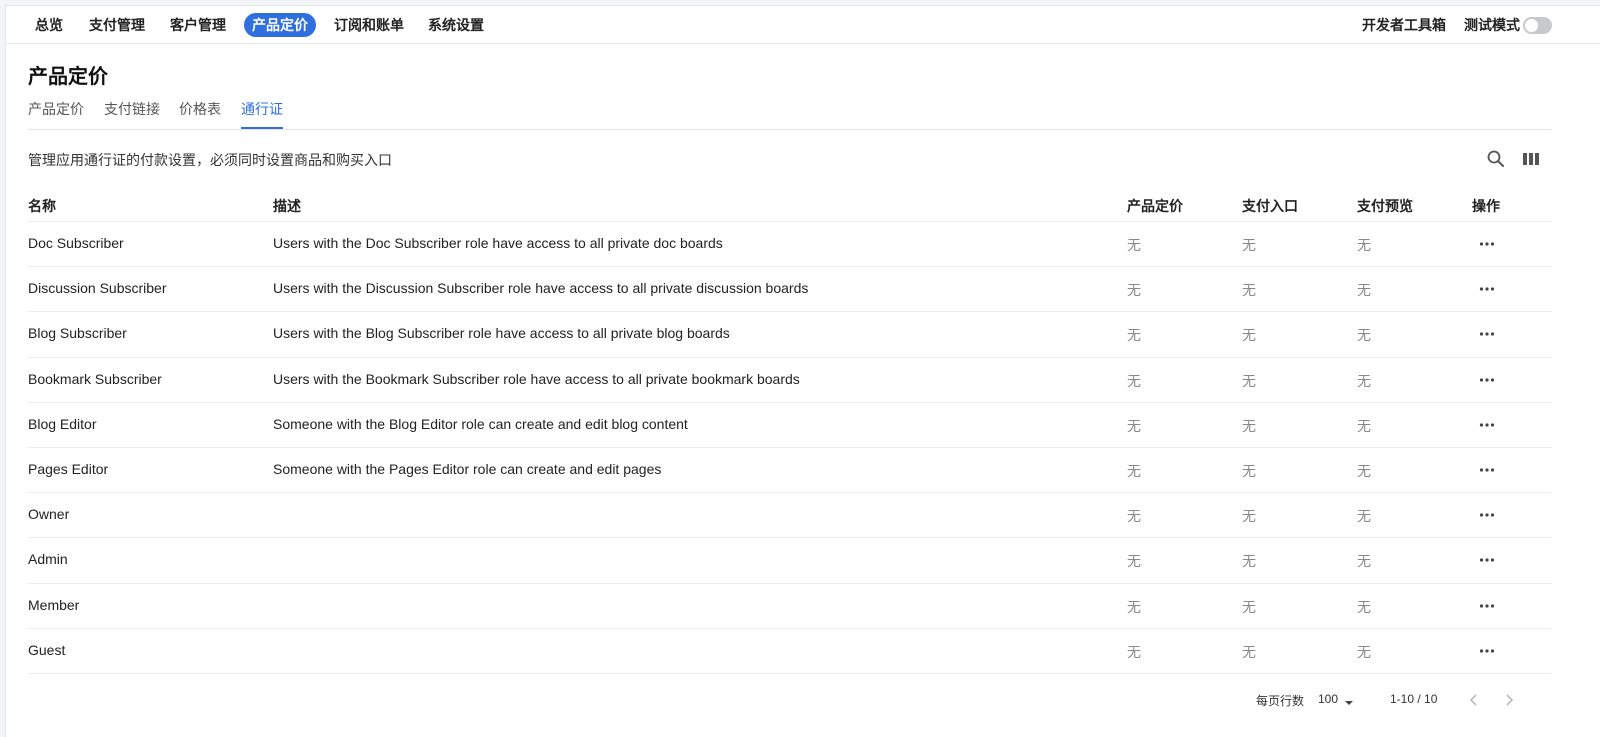 The height and width of the screenshot is (737, 1600). I want to click on tab-price-table: 价格表, so click(200, 114).